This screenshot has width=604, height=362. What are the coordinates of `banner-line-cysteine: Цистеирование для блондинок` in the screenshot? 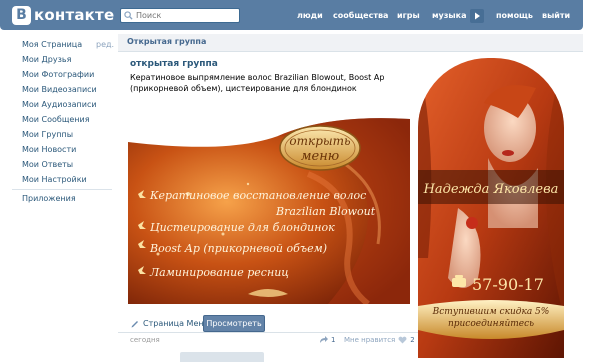 It's located at (242, 227).